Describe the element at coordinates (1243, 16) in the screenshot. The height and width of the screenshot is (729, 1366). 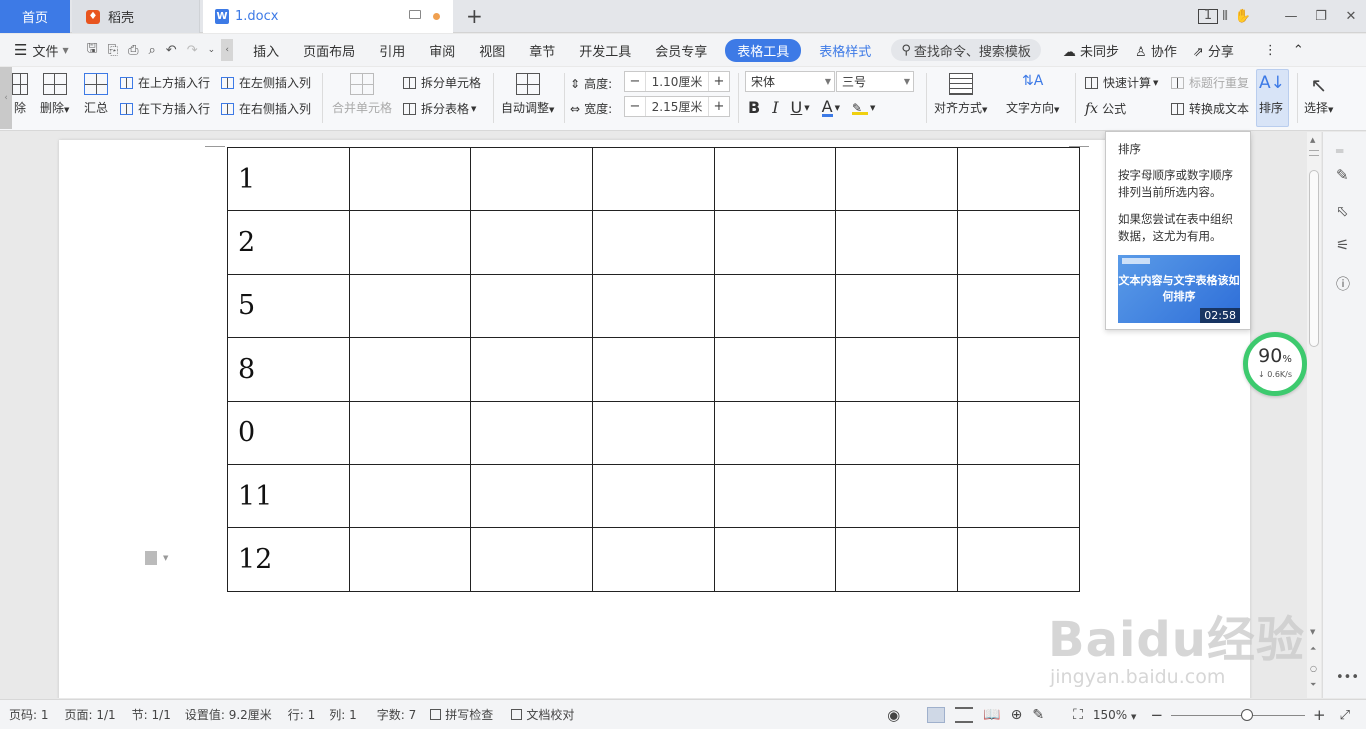
I see `skin-icon: ✋` at that location.